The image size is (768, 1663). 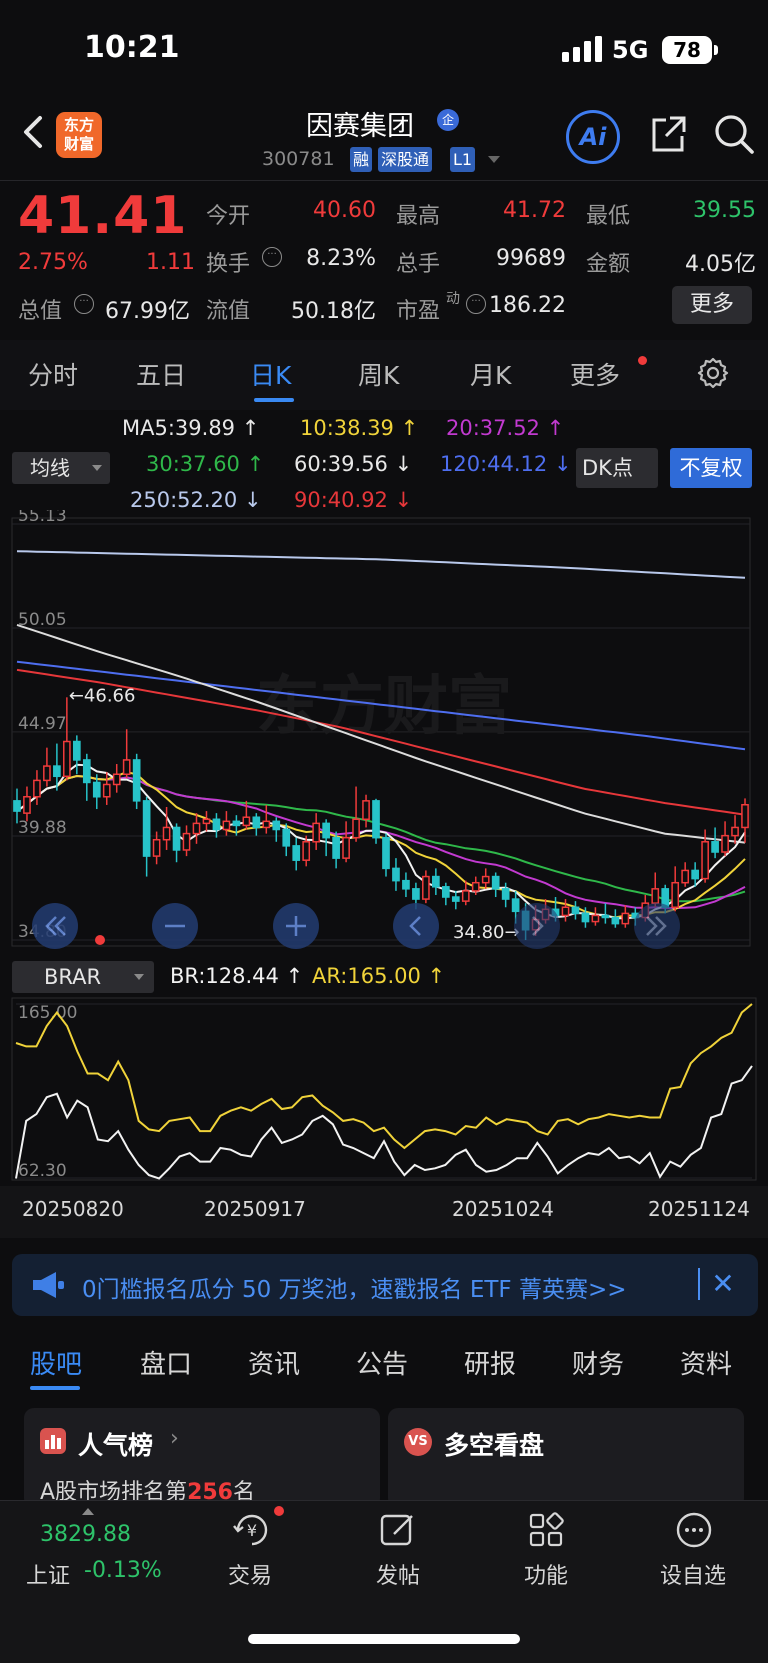 What do you see at coordinates (385, 1285) in the screenshot?
I see `promo-banner: 0门槛报名瓜分 50 万奖池，速戳报名 ETF 菁英赛>> ✕` at bounding box center [385, 1285].